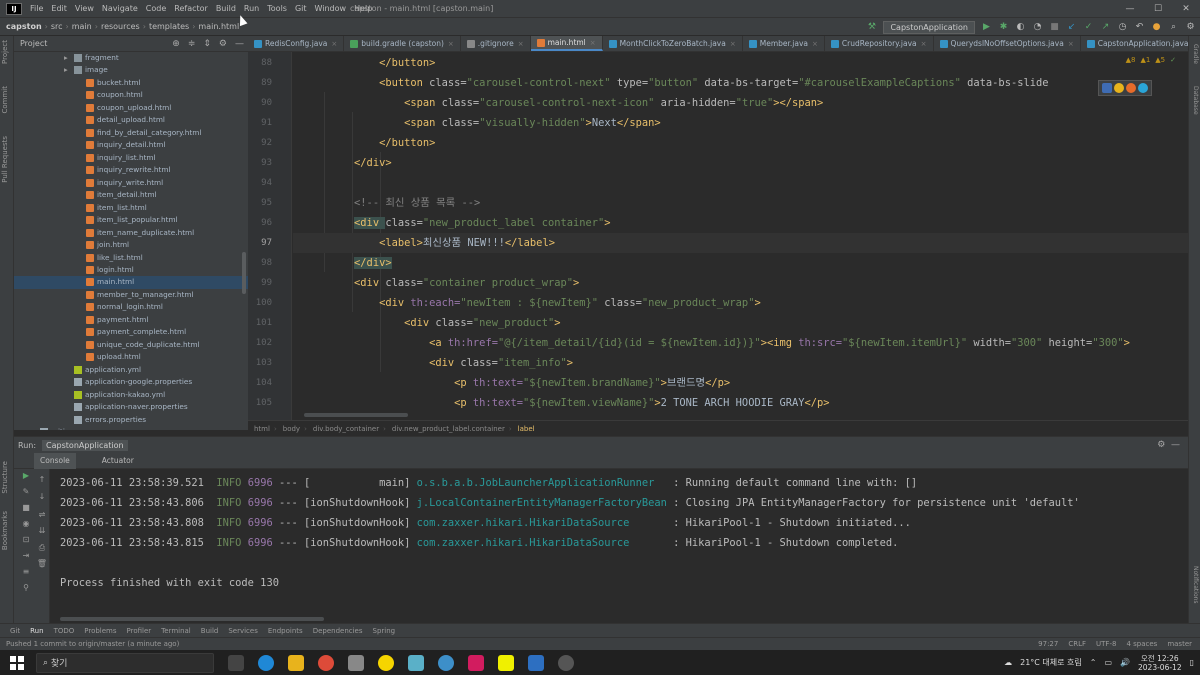  What do you see at coordinates (1160, 663) in the screenshot?
I see `clock: 오전 12:26 2023-06-12` at bounding box center [1160, 663].